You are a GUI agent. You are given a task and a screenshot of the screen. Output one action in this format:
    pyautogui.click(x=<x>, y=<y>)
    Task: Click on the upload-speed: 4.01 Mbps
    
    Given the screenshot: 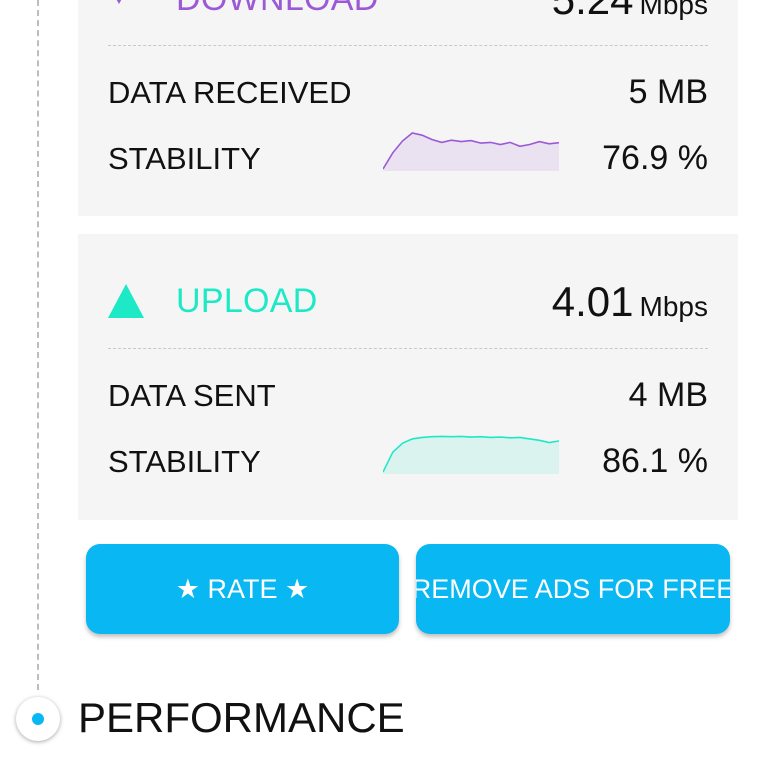 What is the action you would take?
    pyautogui.click(x=630, y=302)
    